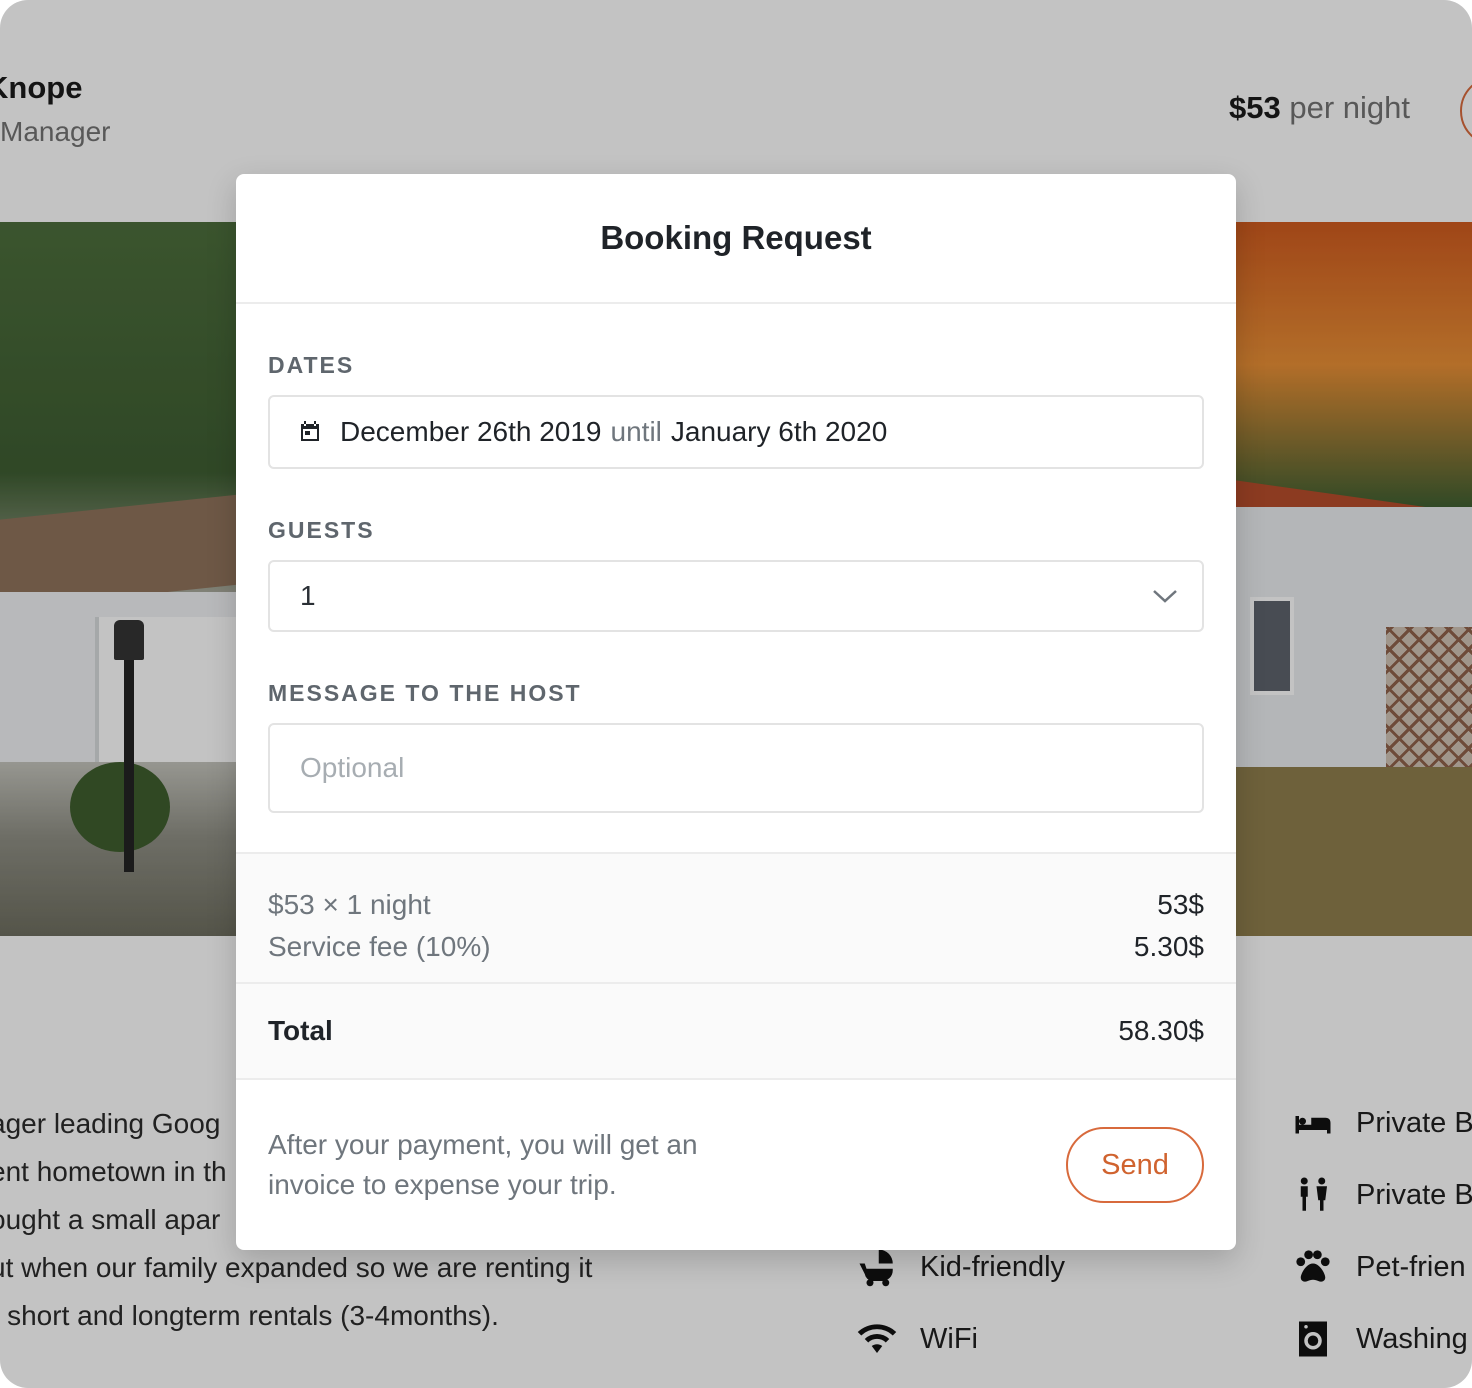 The image size is (1472, 1388). Describe the element at coordinates (736, 1032) in the screenshot. I see `total-row: Total 58.30$` at that location.